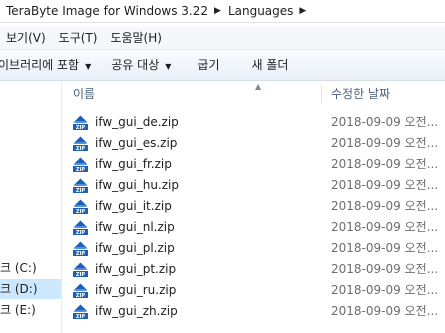 This screenshot has width=445, height=333. Describe the element at coordinates (79, 38) in the screenshot. I see `menu-tools: 도구(T)` at that location.